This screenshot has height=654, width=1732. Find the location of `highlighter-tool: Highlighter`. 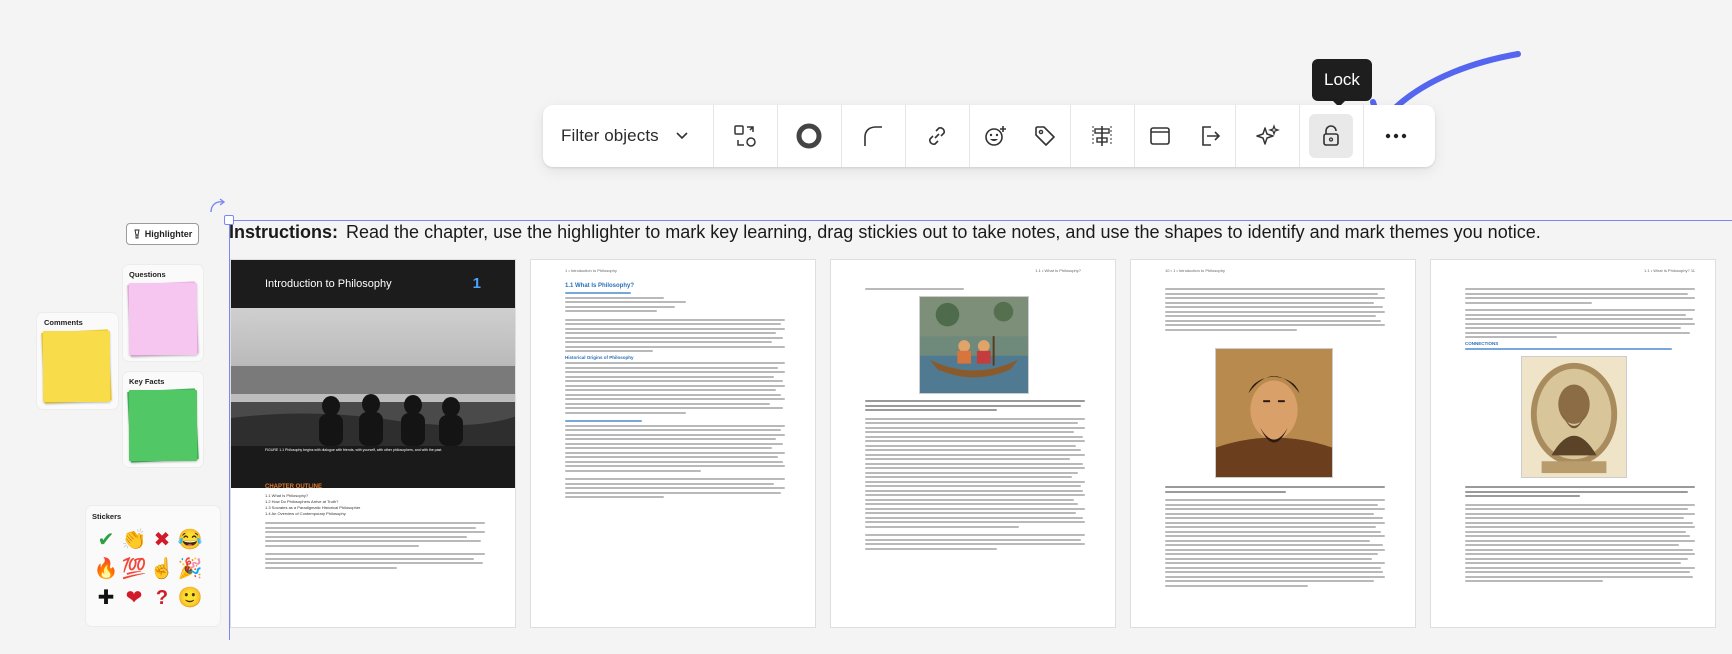

highlighter-tool: Highlighter is located at coordinates (162, 234).